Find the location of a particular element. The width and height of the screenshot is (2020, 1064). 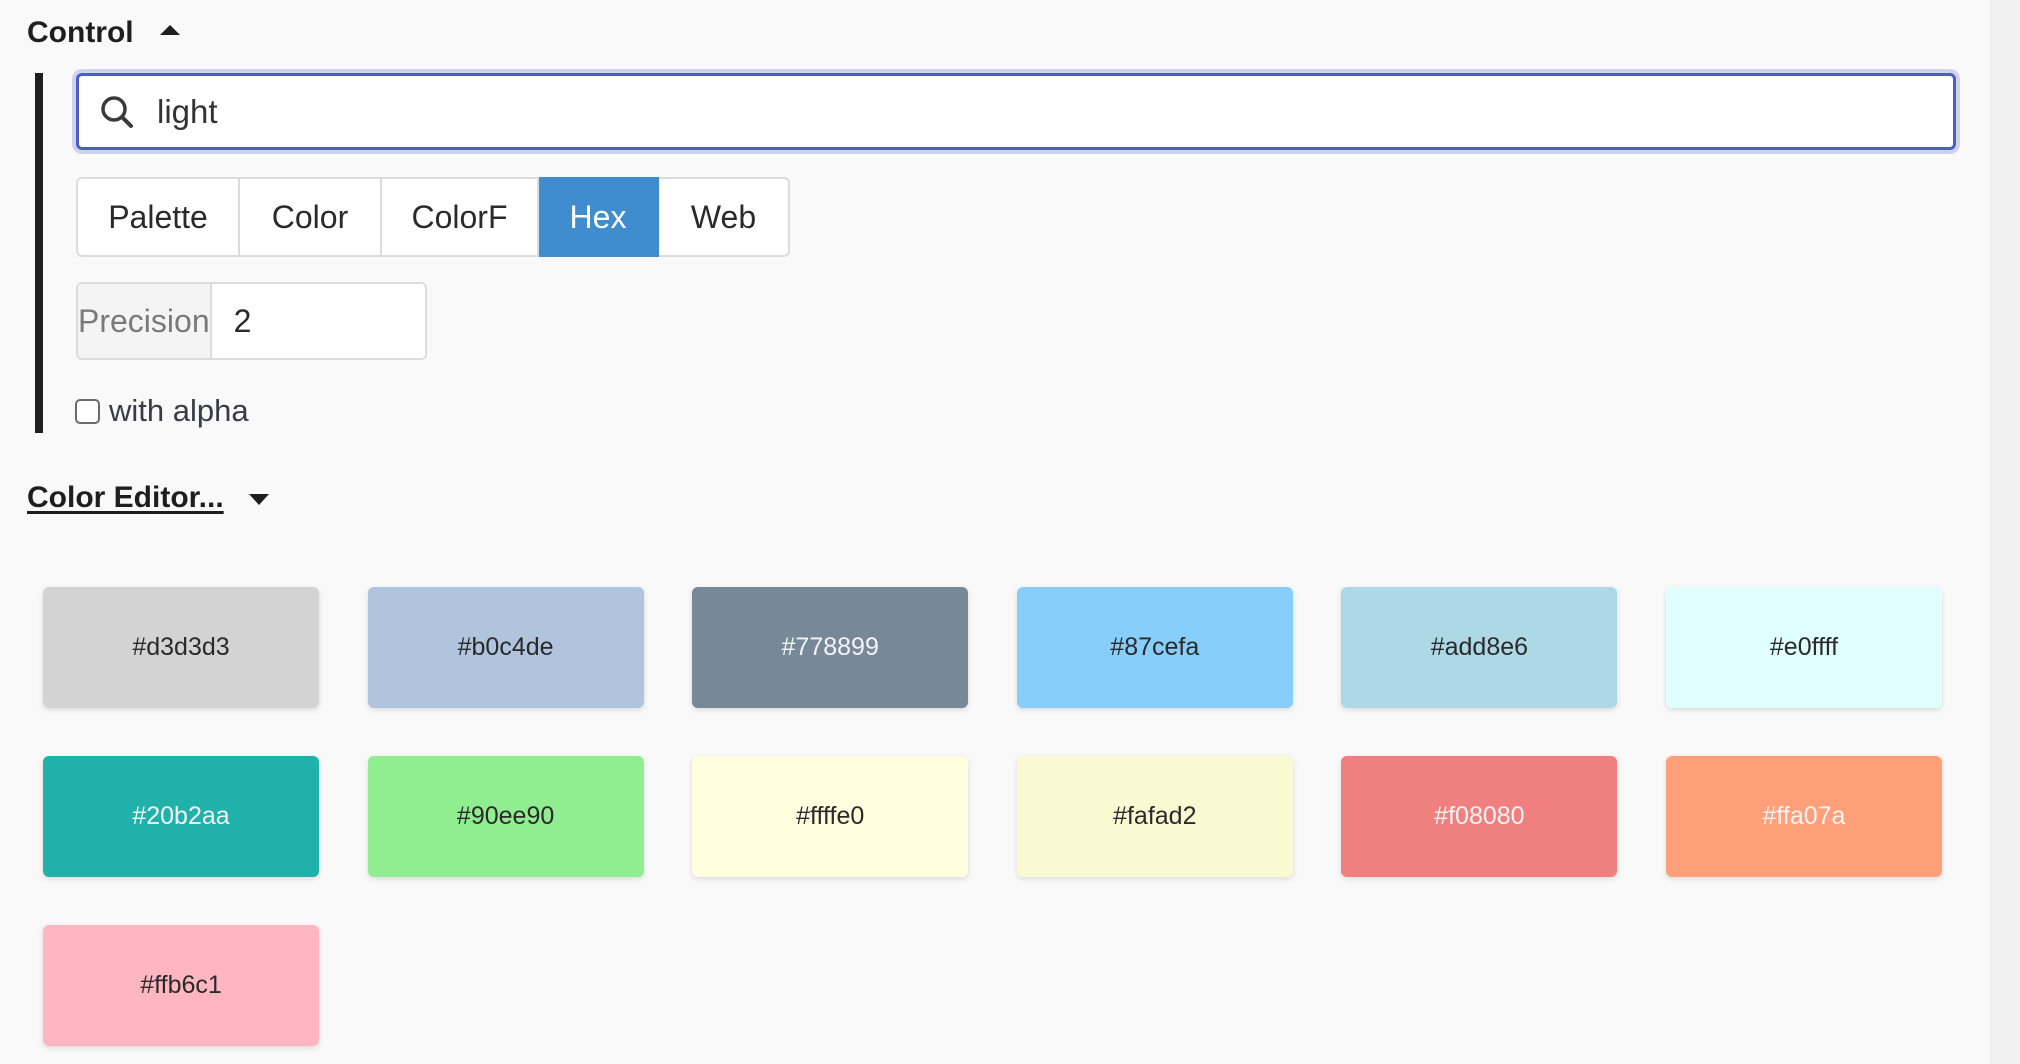

color-swatch: #e0ffff is located at coordinates (1803, 647).